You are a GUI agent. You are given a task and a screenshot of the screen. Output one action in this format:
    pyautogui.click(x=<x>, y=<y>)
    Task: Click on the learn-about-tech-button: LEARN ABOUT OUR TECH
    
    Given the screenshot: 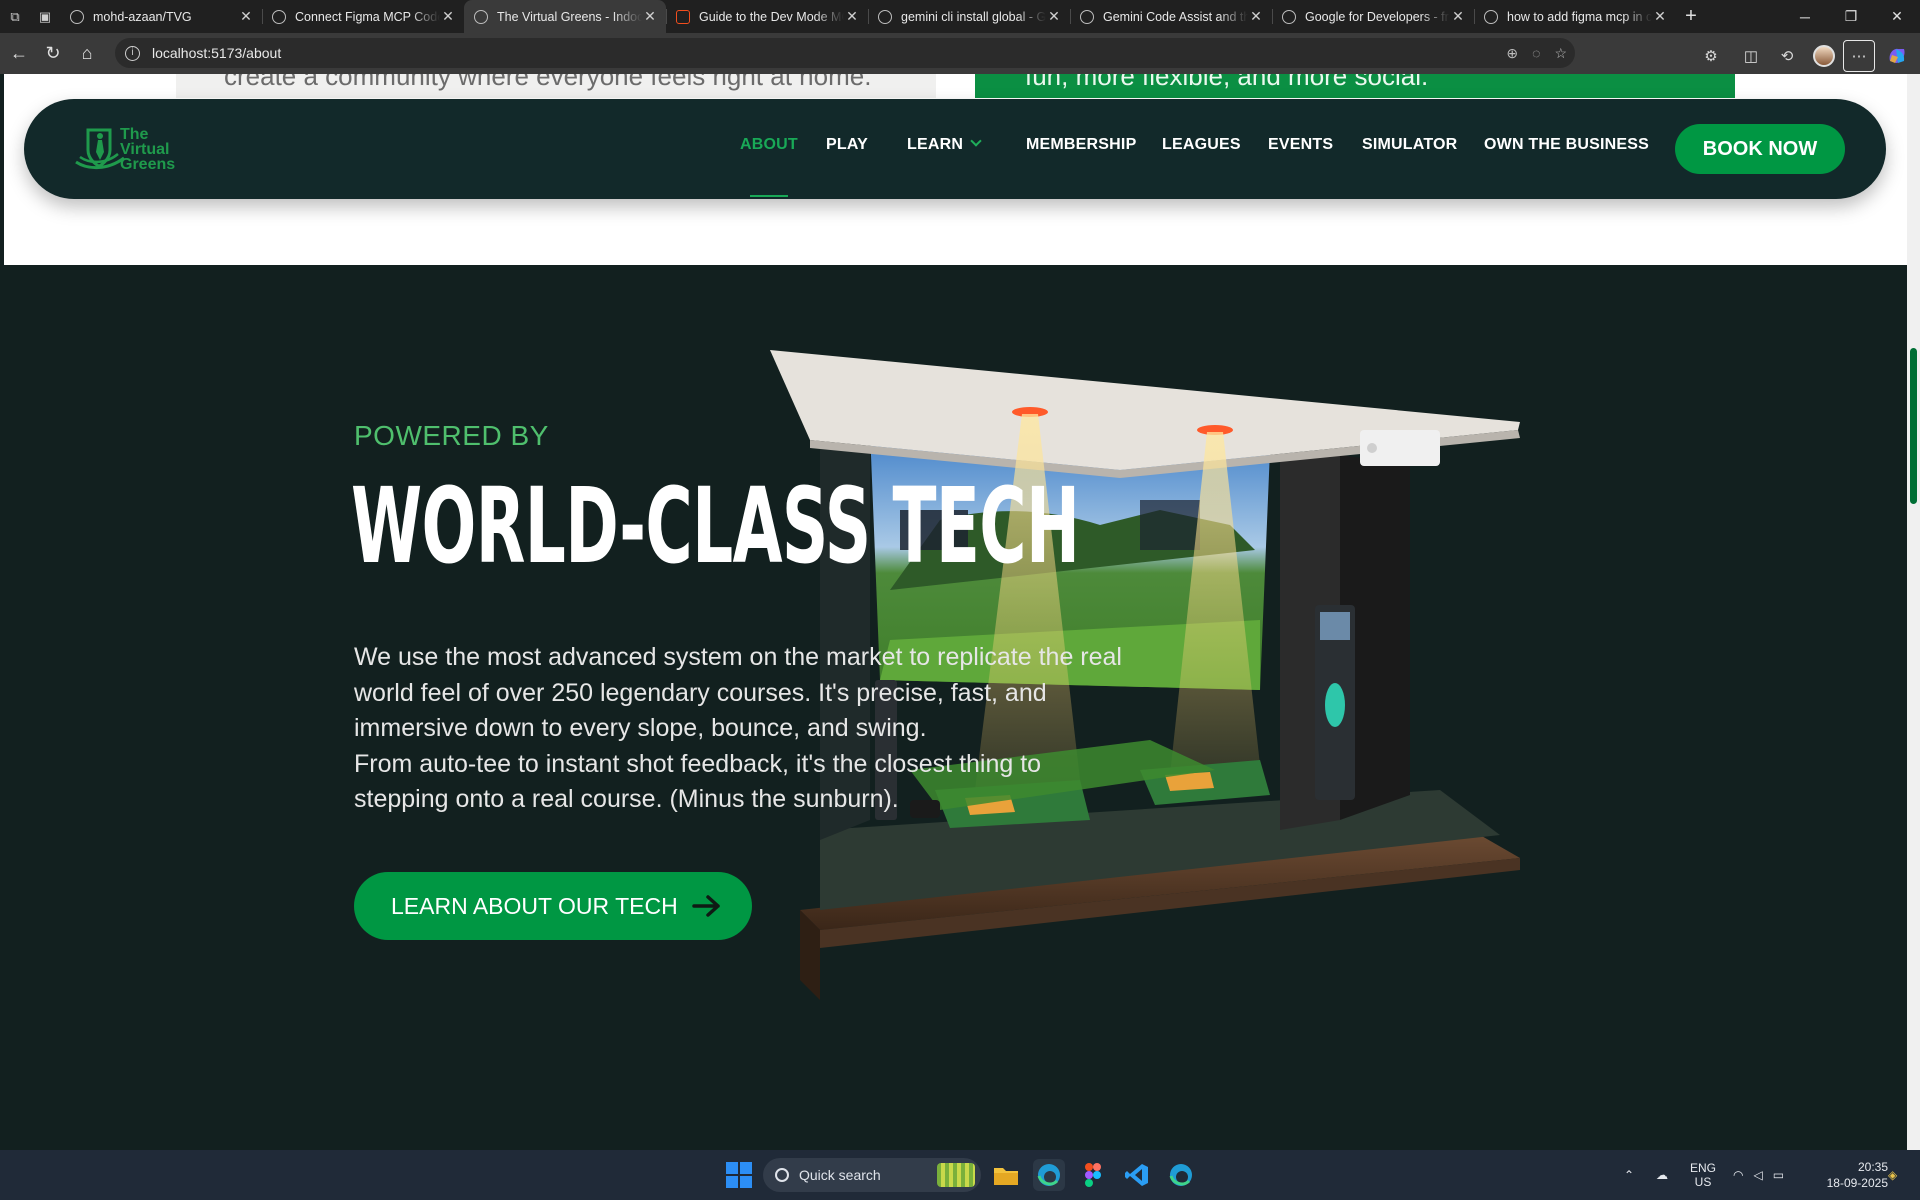 What is the action you would take?
    pyautogui.click(x=553, y=906)
    